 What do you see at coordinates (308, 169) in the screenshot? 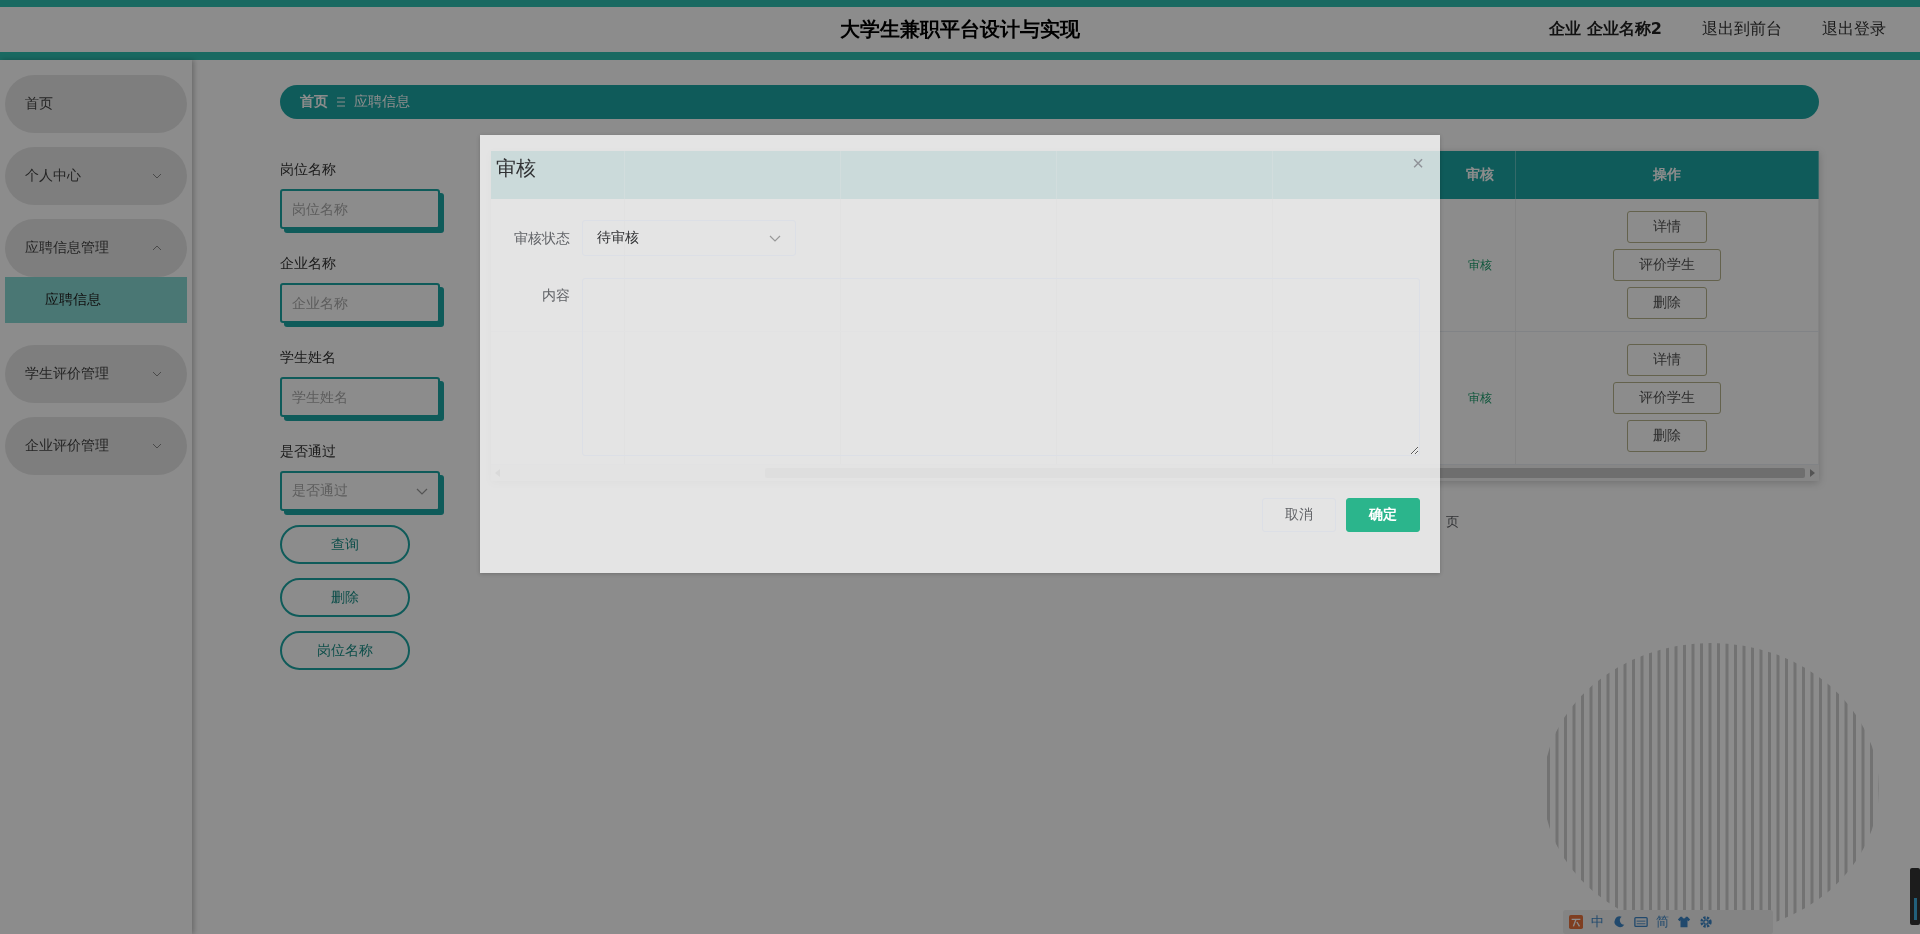
I see `field-label: 岗位名称` at bounding box center [308, 169].